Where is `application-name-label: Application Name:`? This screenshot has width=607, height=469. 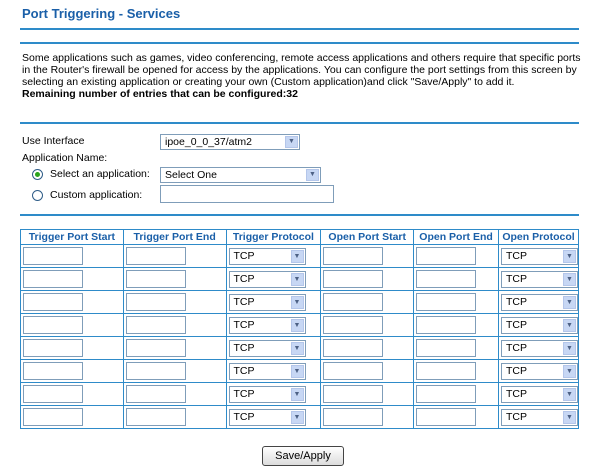
application-name-label: Application Name: is located at coordinates (65, 158).